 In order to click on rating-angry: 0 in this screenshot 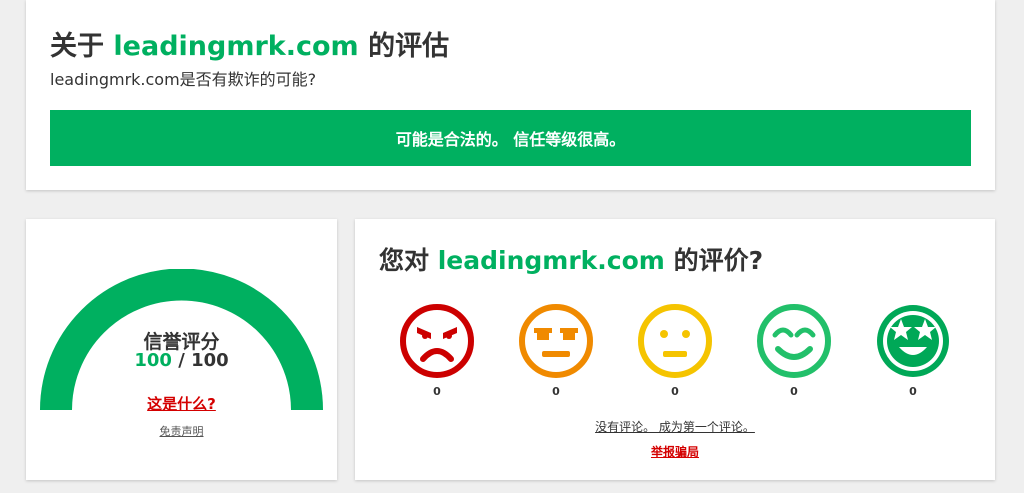, I will do `click(437, 350)`.